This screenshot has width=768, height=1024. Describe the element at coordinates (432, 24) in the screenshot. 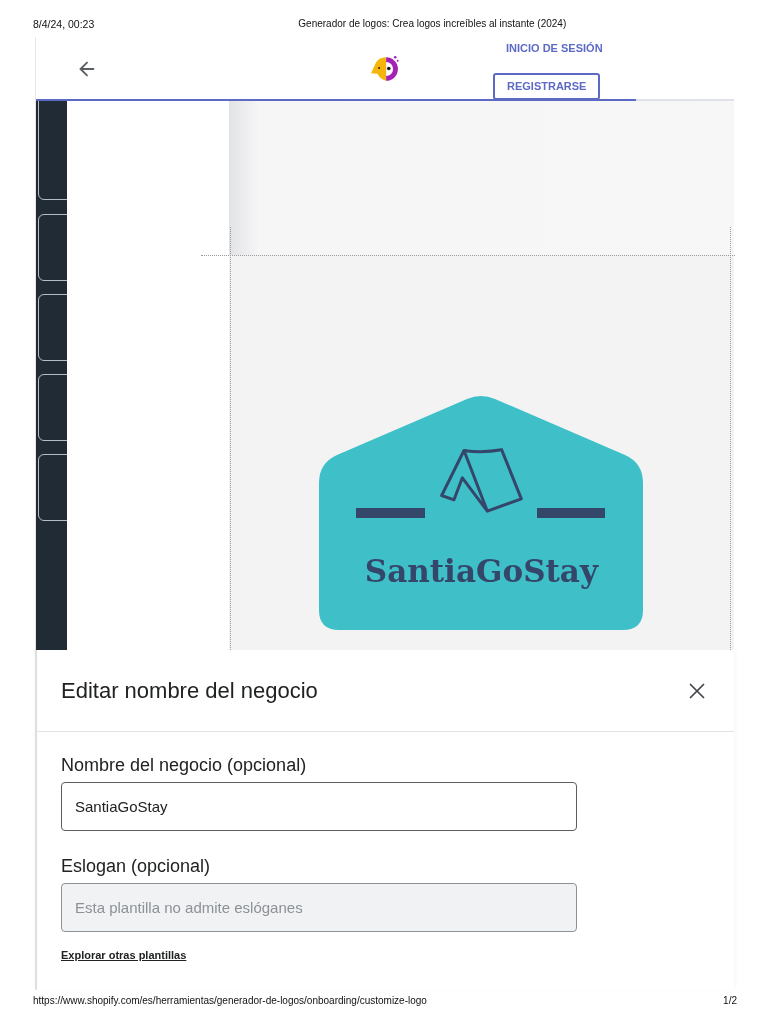

I see `page-title: Generador de logos: Crea logos increíbles al instante (2024)` at that location.